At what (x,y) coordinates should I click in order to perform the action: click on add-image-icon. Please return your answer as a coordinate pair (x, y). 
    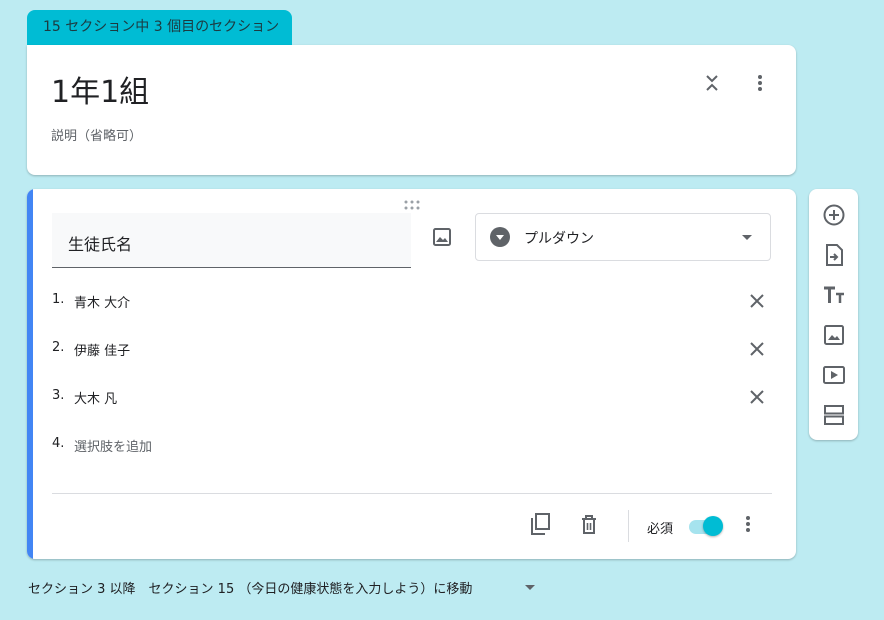
    Looking at the image, I should click on (442, 237).